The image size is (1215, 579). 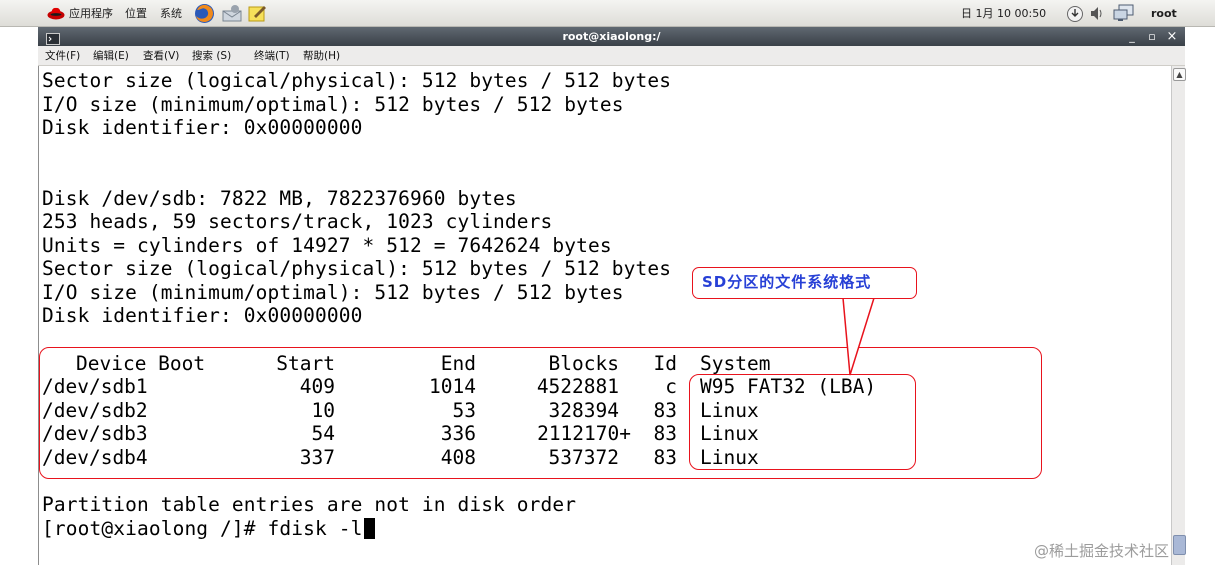 What do you see at coordinates (1178, 315) in the screenshot?
I see `terminal-scrollbar: ▲` at bounding box center [1178, 315].